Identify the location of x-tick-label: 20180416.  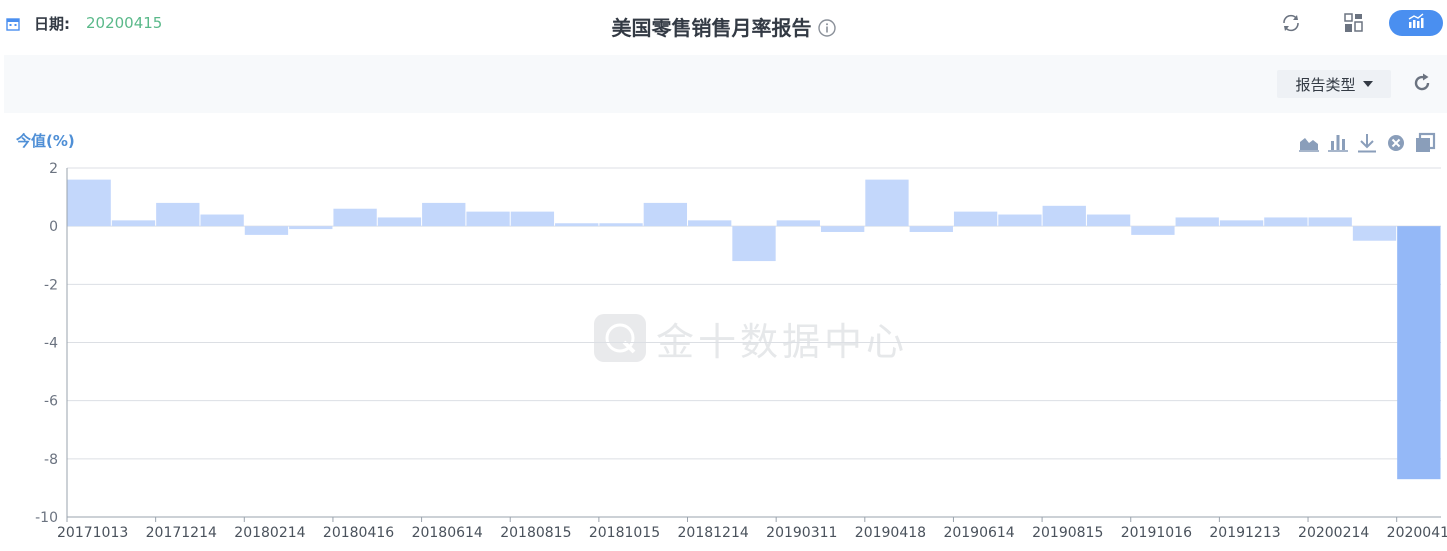
(358, 533).